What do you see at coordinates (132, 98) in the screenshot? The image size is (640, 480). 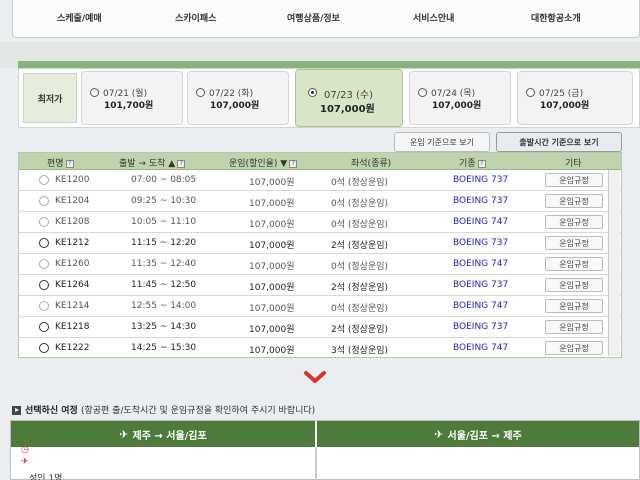 I see `date-option-0721: 07/21 (월) 101,700원` at bounding box center [132, 98].